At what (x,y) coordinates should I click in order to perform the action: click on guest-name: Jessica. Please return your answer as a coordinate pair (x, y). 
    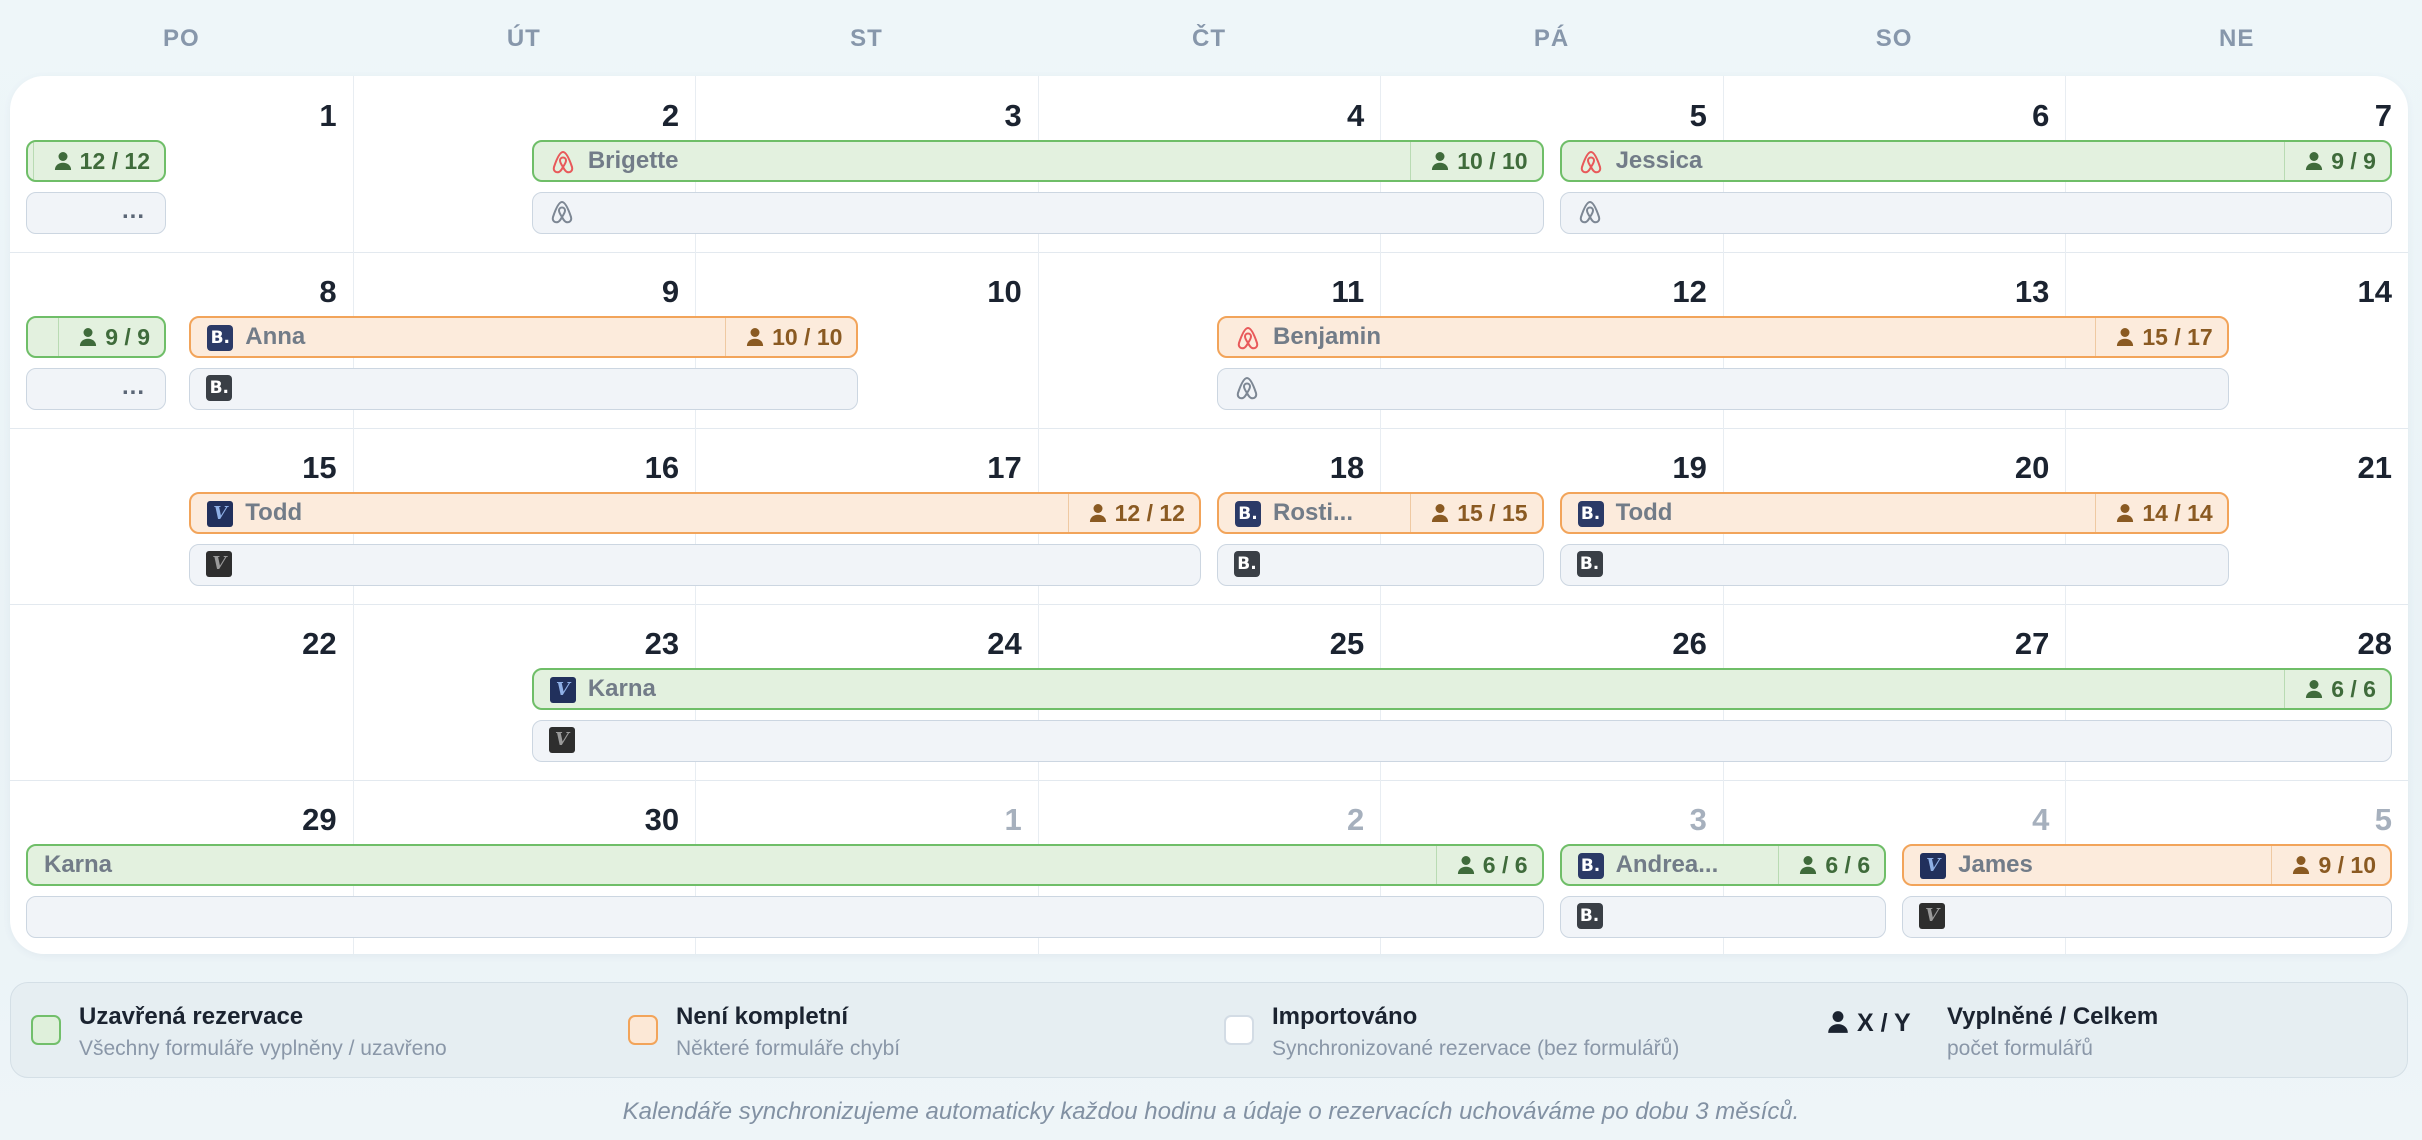
    Looking at the image, I should click on (1659, 160).